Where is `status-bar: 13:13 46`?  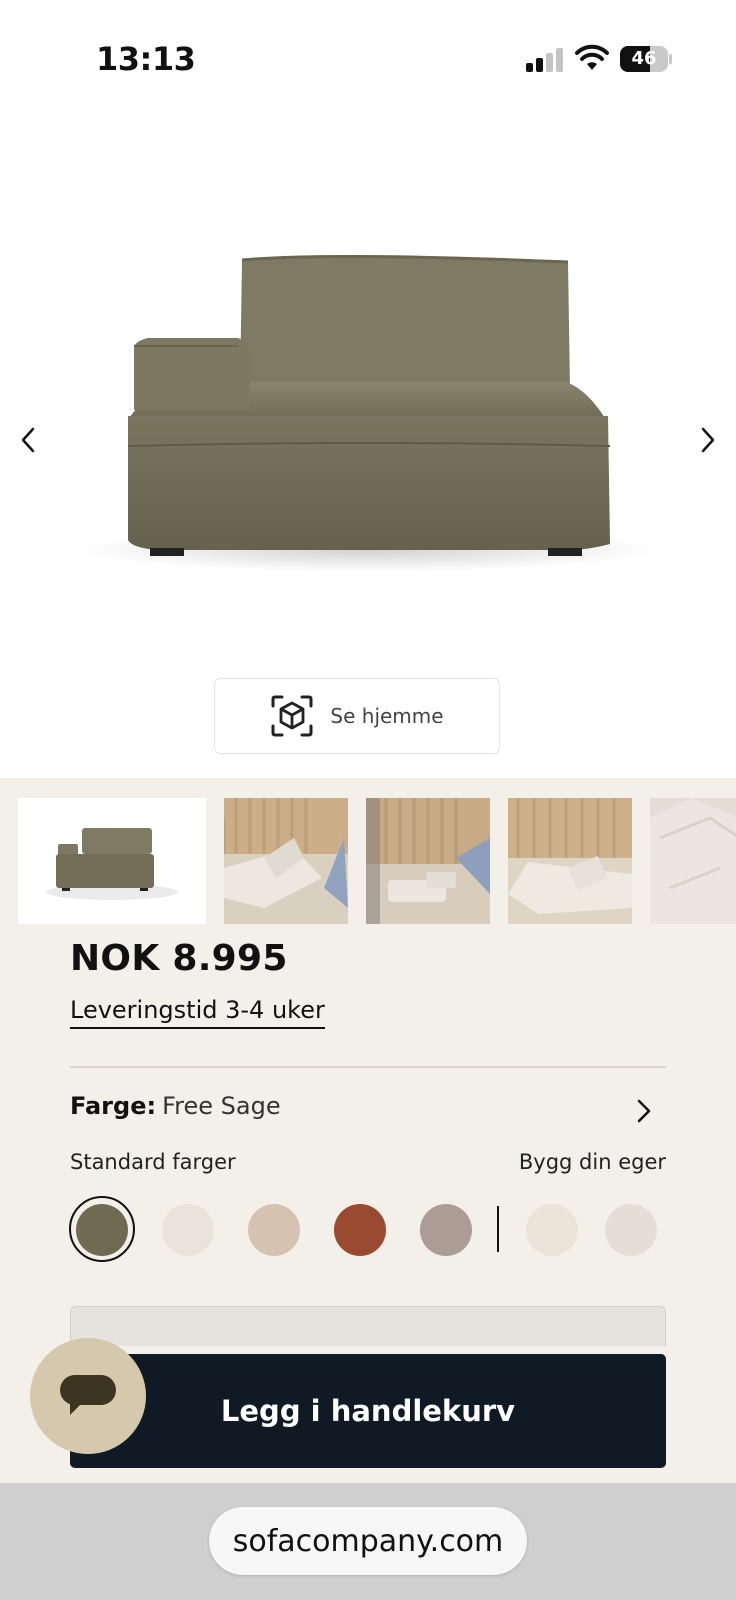
status-bar: 13:13 46 is located at coordinates (368, 60).